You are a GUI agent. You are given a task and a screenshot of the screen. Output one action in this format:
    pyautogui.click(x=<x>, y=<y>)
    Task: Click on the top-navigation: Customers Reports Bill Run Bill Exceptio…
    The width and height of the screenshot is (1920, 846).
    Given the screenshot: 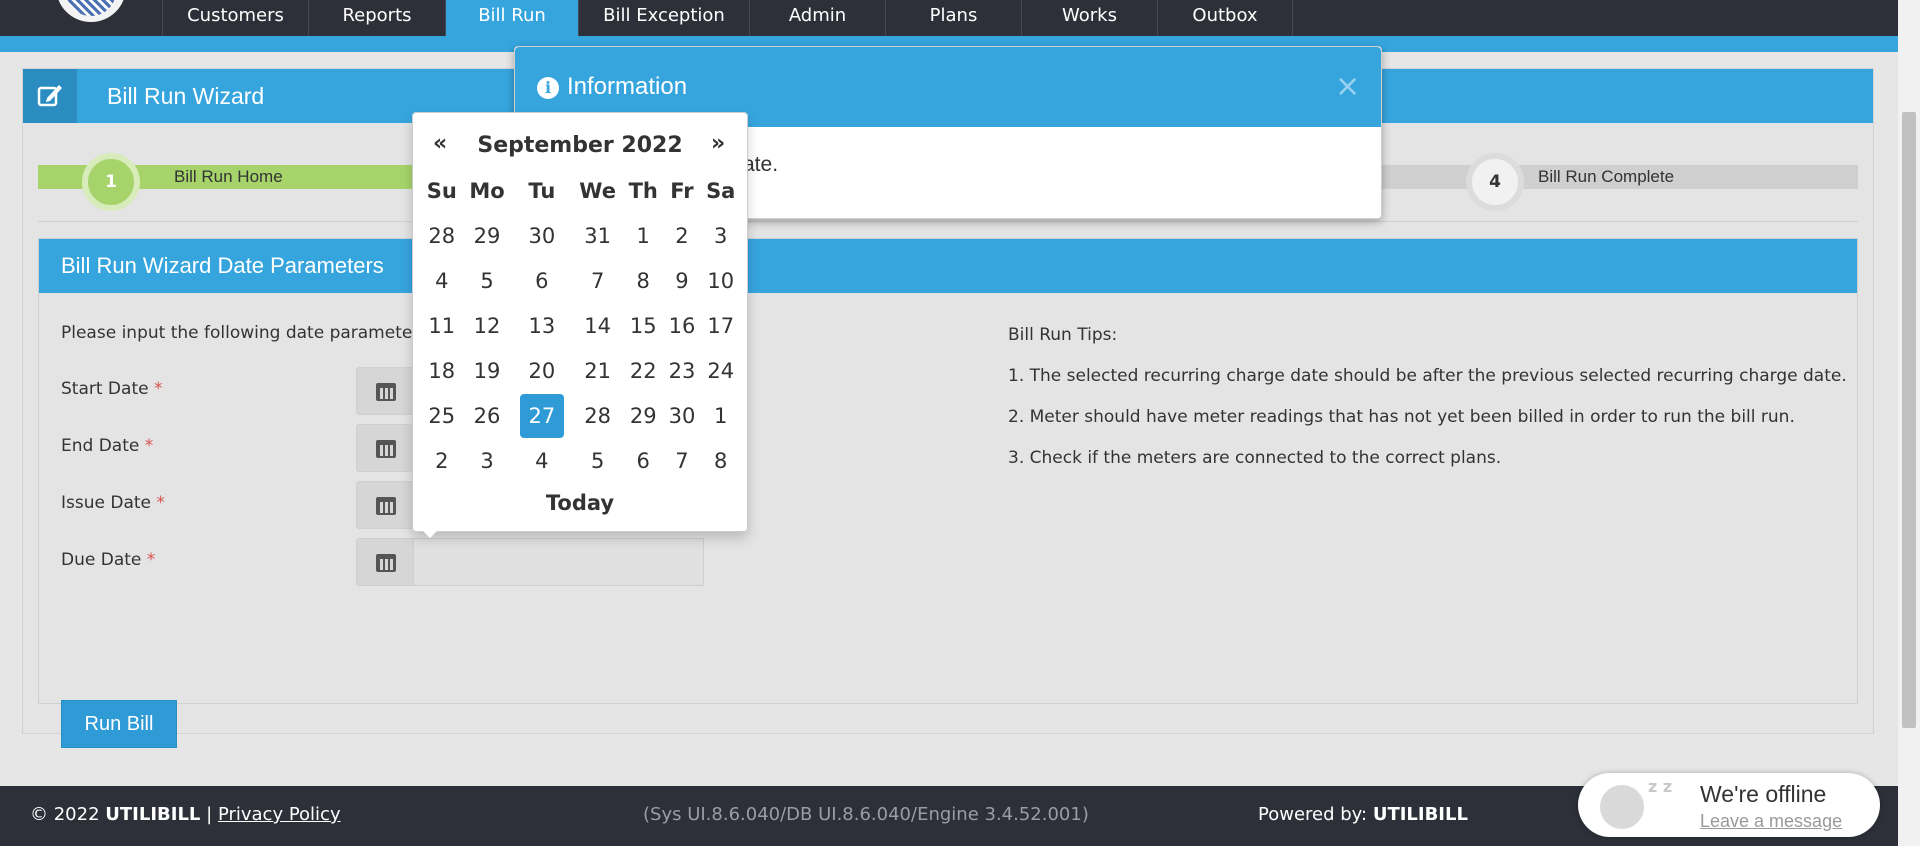 What is the action you would take?
    pyautogui.click(x=949, y=18)
    